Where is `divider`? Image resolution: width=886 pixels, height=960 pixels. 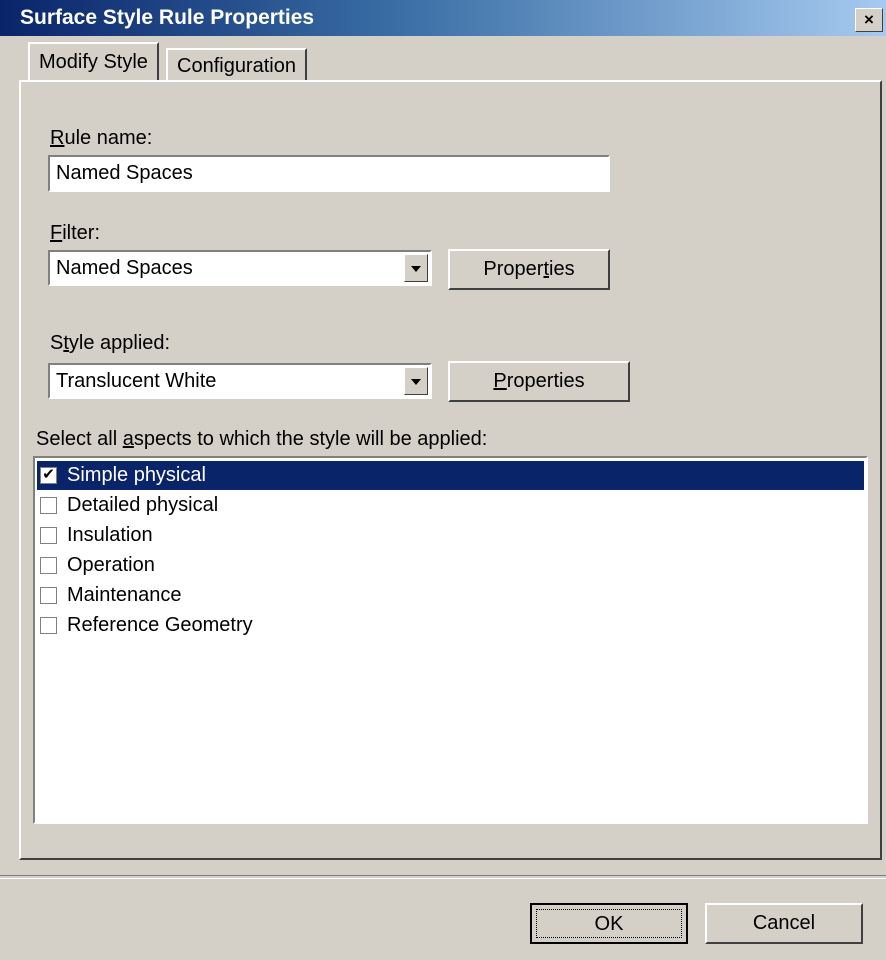 divider is located at coordinates (443, 877).